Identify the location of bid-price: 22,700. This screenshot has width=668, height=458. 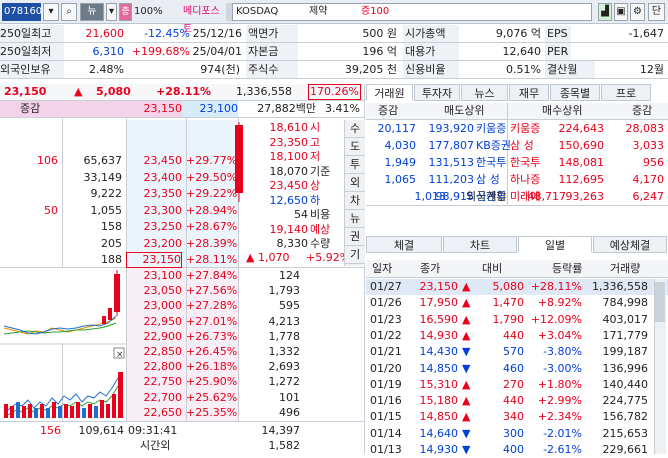
(154, 398).